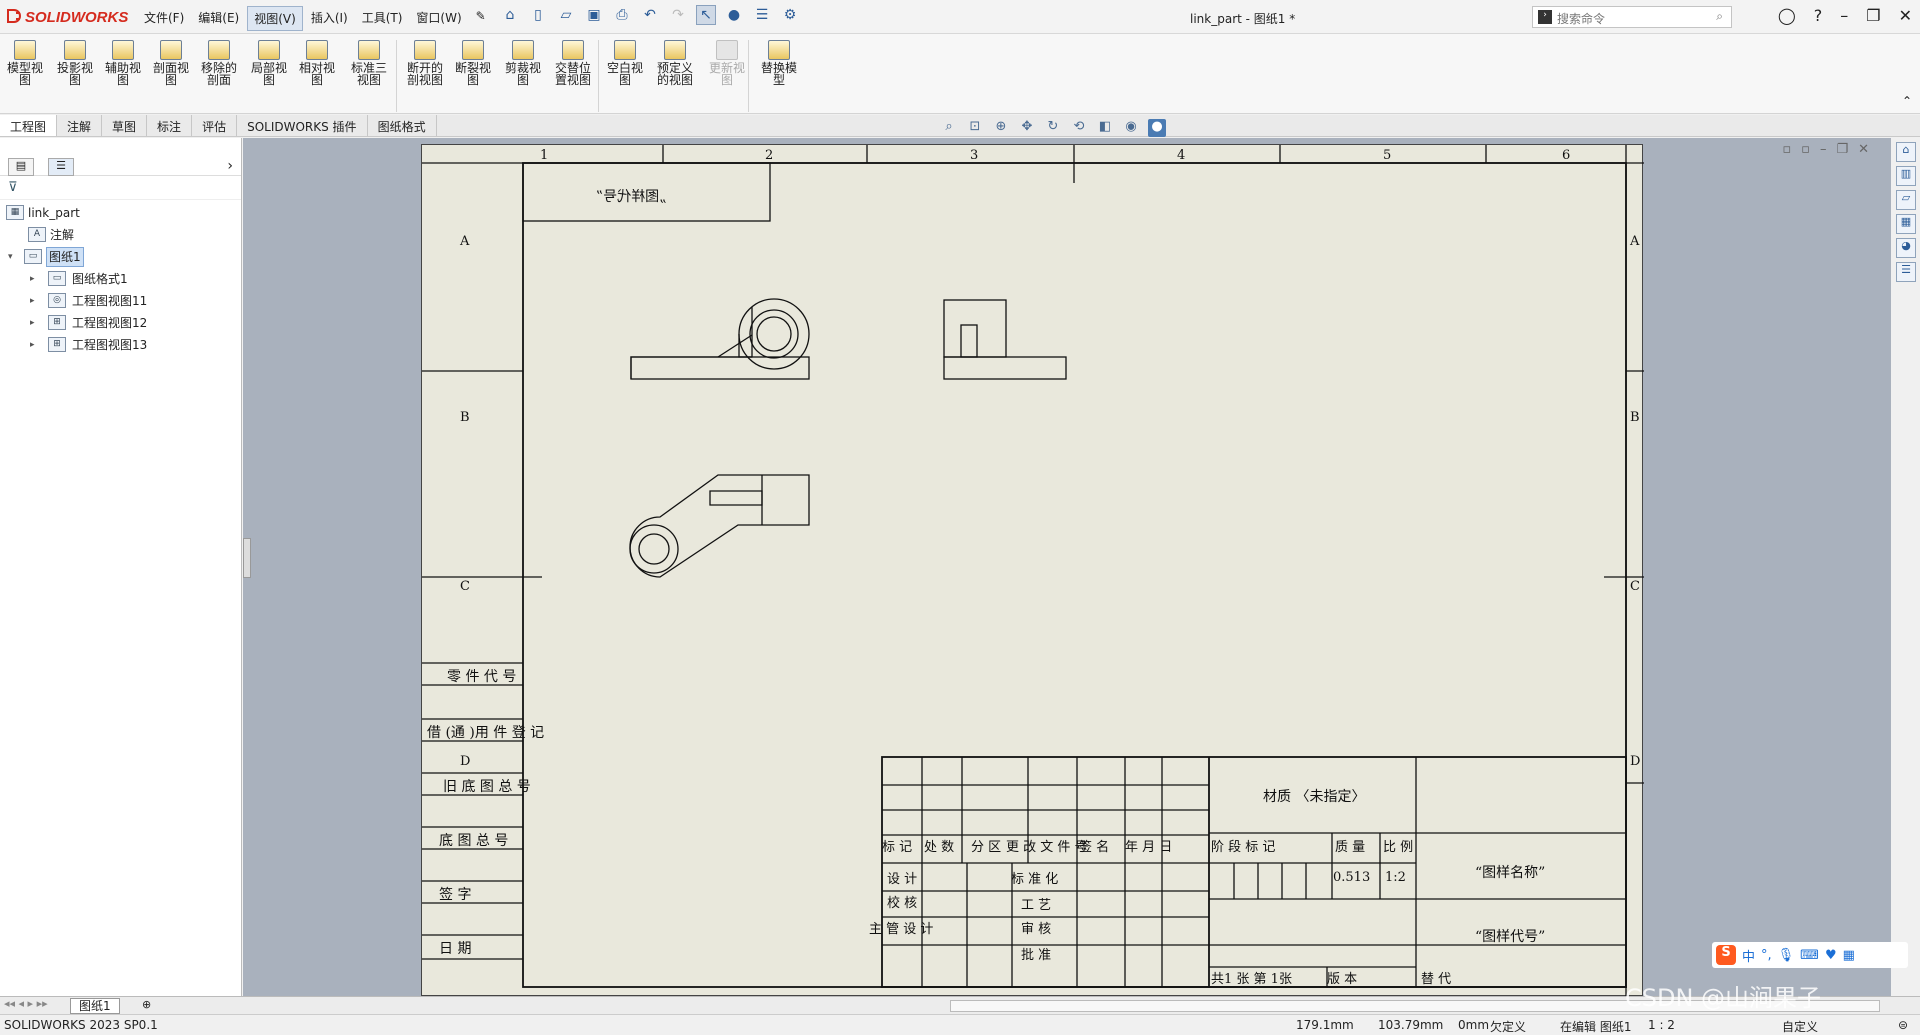  Describe the element at coordinates (120, 257) in the screenshot. I see `tree-item-sheet1: ▾ ▭ 图纸1` at that location.